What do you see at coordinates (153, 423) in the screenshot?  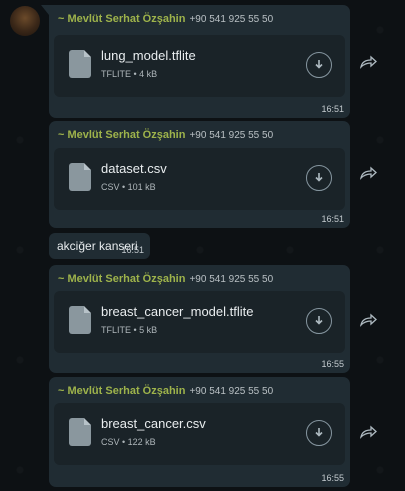 I see `file-name: breast_cancer.csv` at bounding box center [153, 423].